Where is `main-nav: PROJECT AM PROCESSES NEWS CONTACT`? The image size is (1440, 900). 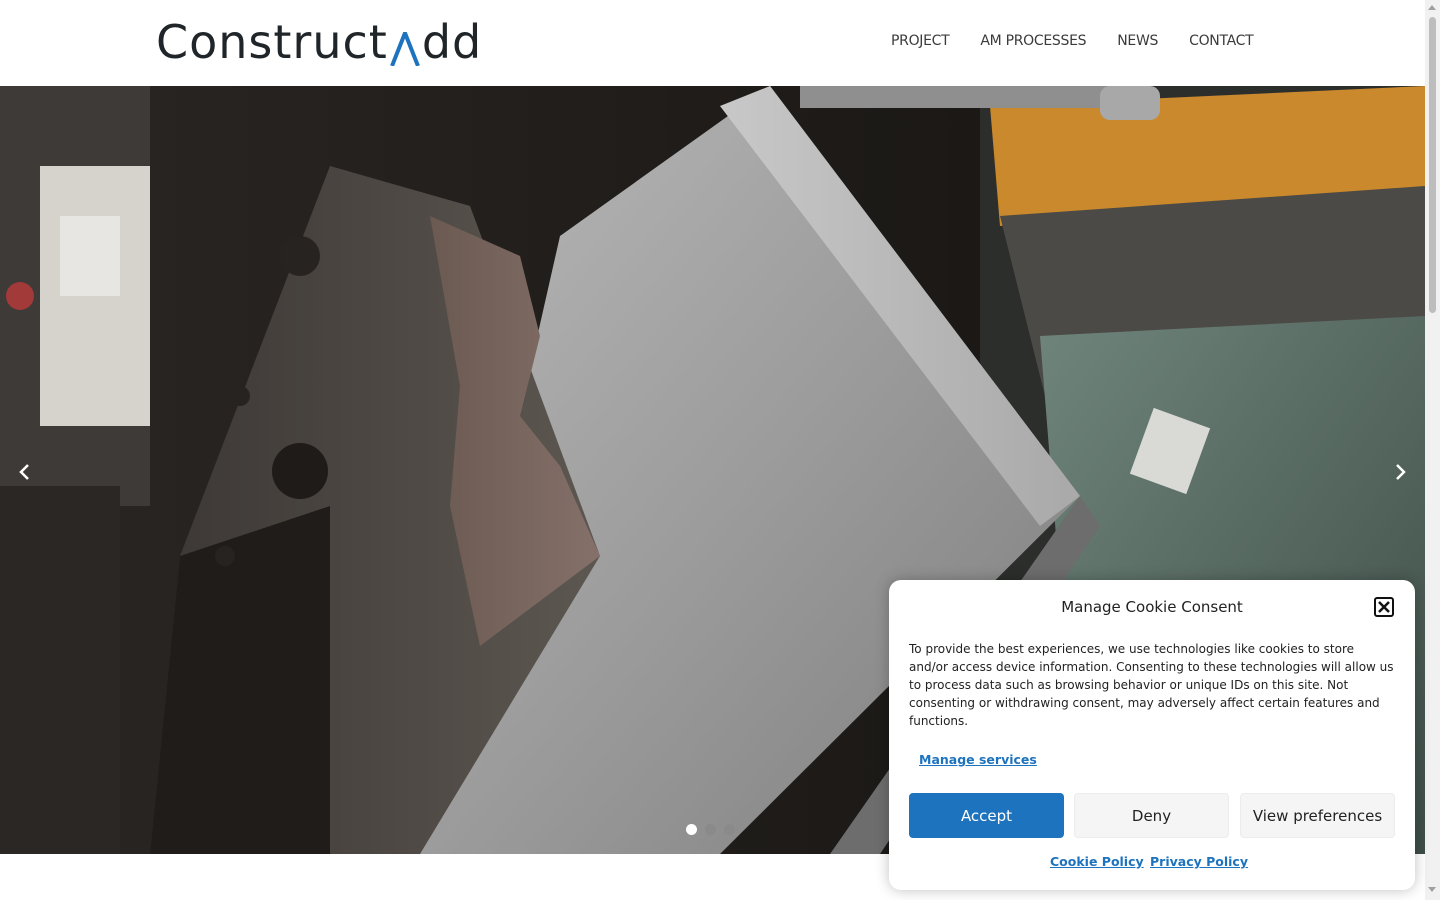
main-nav: PROJECT AM PROCESSES NEWS CONTACT is located at coordinates (1072, 41).